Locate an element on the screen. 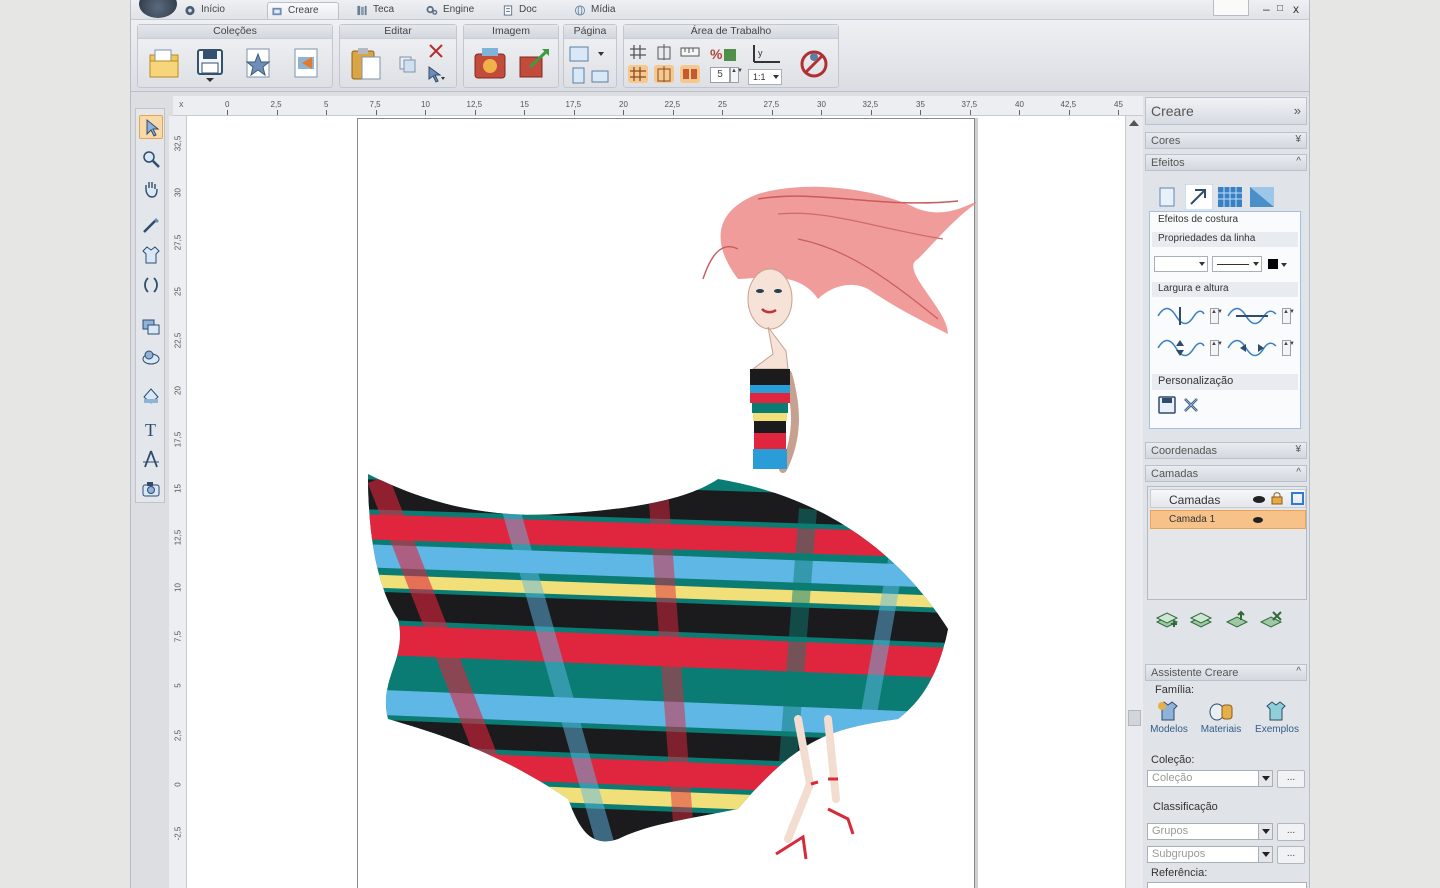 The width and height of the screenshot is (1440, 888). tab-midia: Mídia is located at coordinates (595, 10).